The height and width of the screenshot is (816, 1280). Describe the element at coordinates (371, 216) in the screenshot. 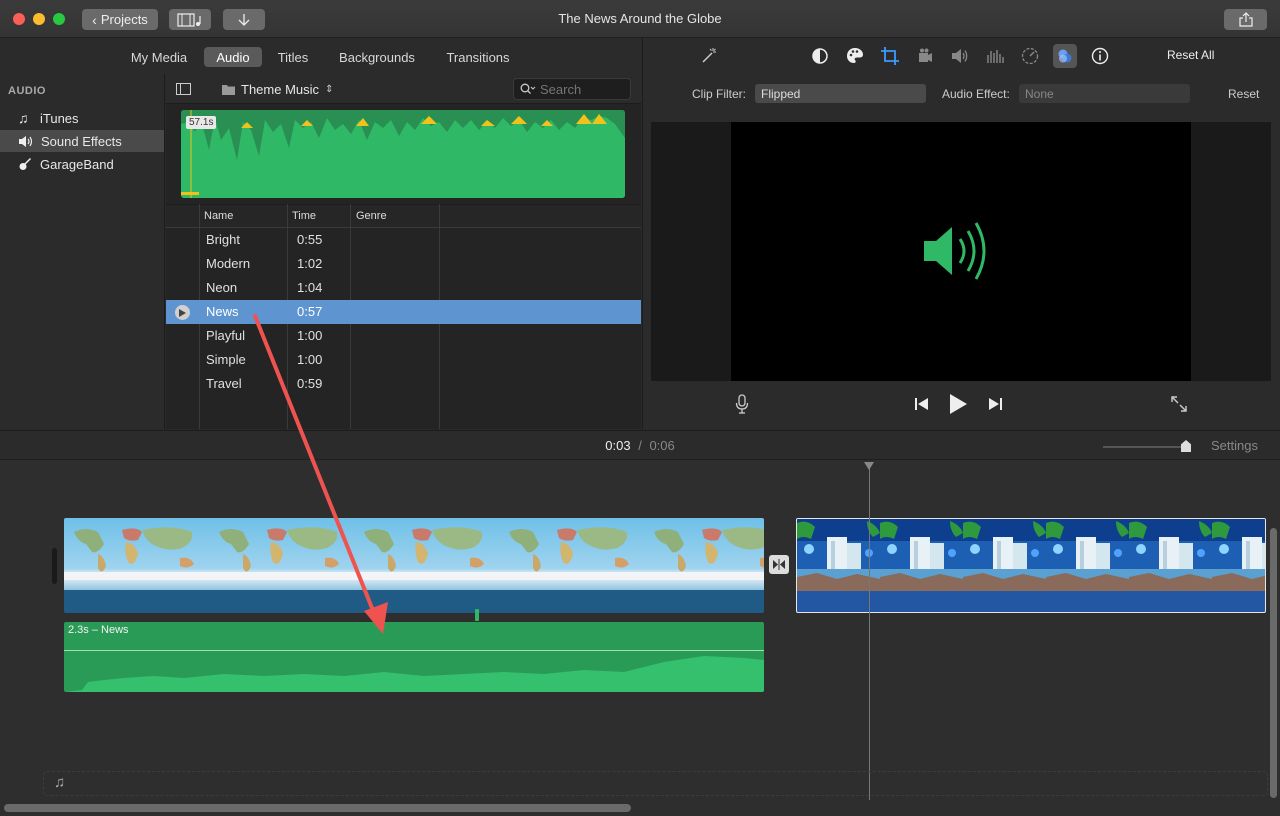

I see `column-header-genre: Genre` at that location.